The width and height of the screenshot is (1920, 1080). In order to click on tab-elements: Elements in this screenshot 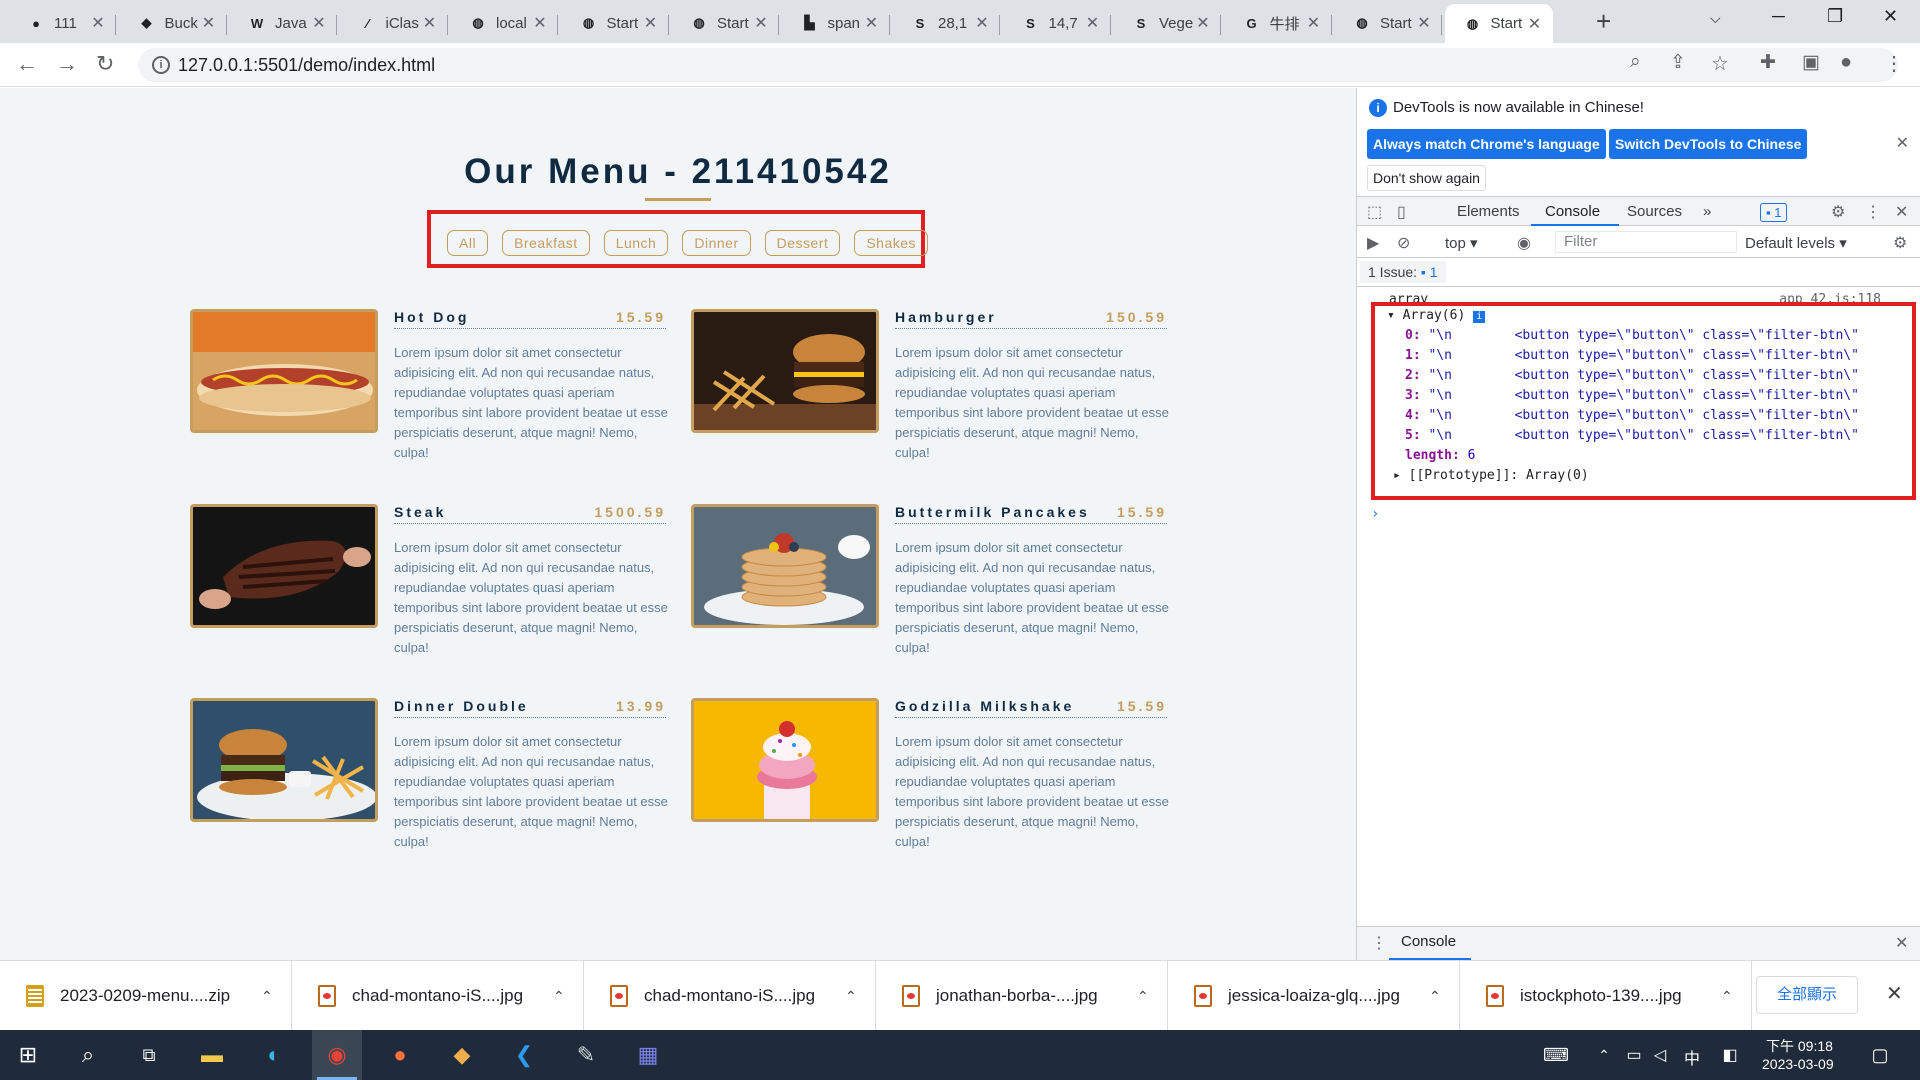, I will do `click(1488, 211)`.